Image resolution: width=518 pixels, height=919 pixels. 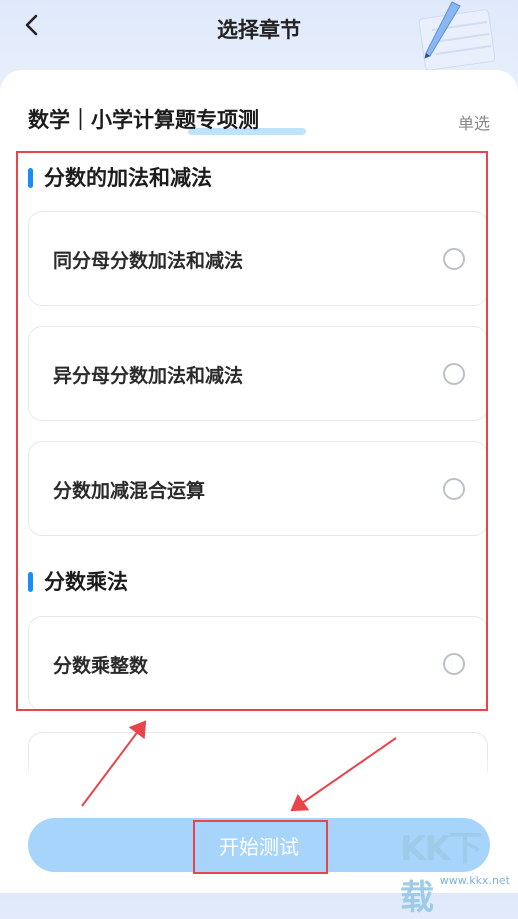 What do you see at coordinates (259, 775) in the screenshot?
I see `scroll-fade` at bounding box center [259, 775].